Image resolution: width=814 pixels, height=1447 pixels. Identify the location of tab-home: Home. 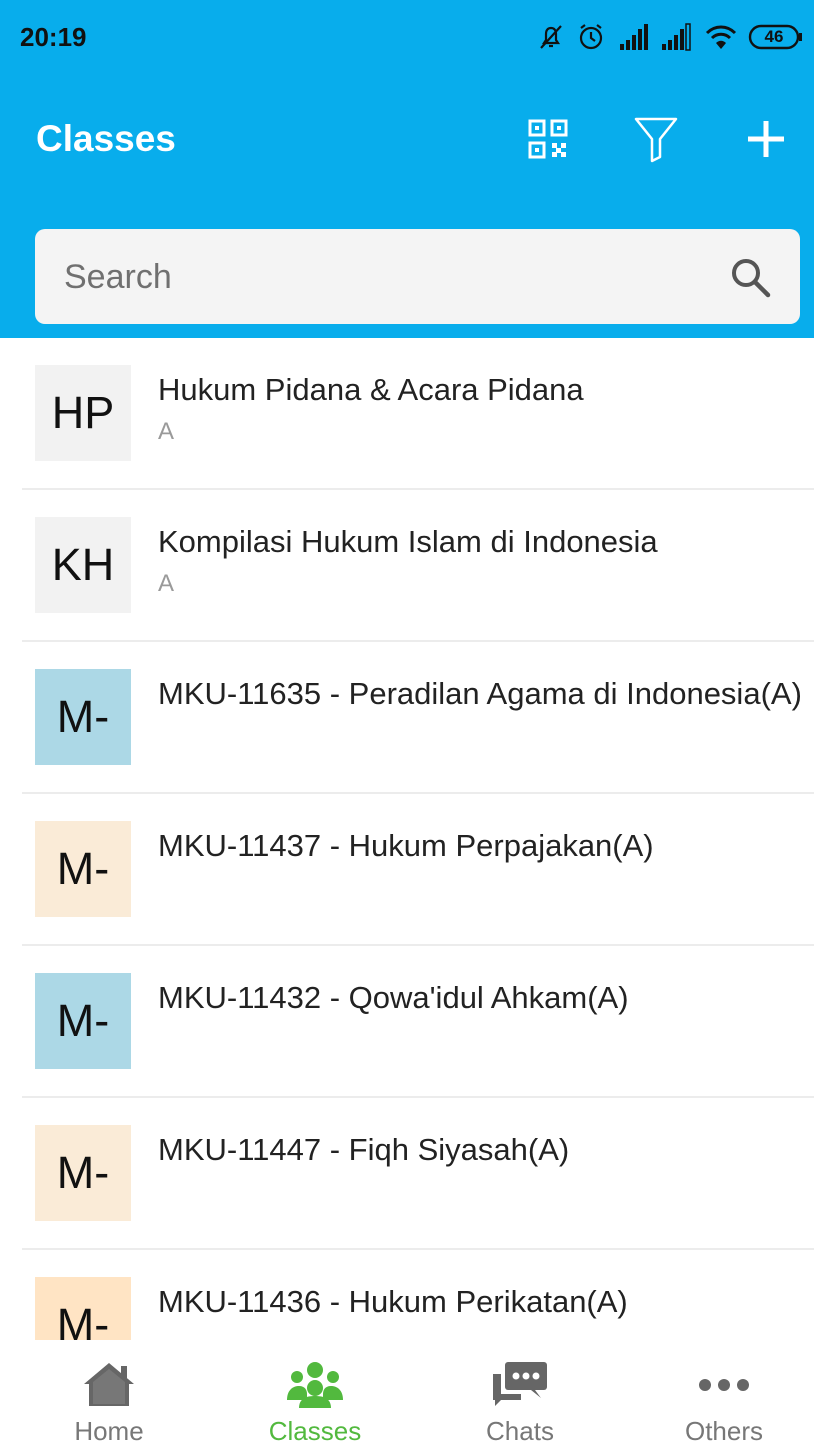
(109, 1393).